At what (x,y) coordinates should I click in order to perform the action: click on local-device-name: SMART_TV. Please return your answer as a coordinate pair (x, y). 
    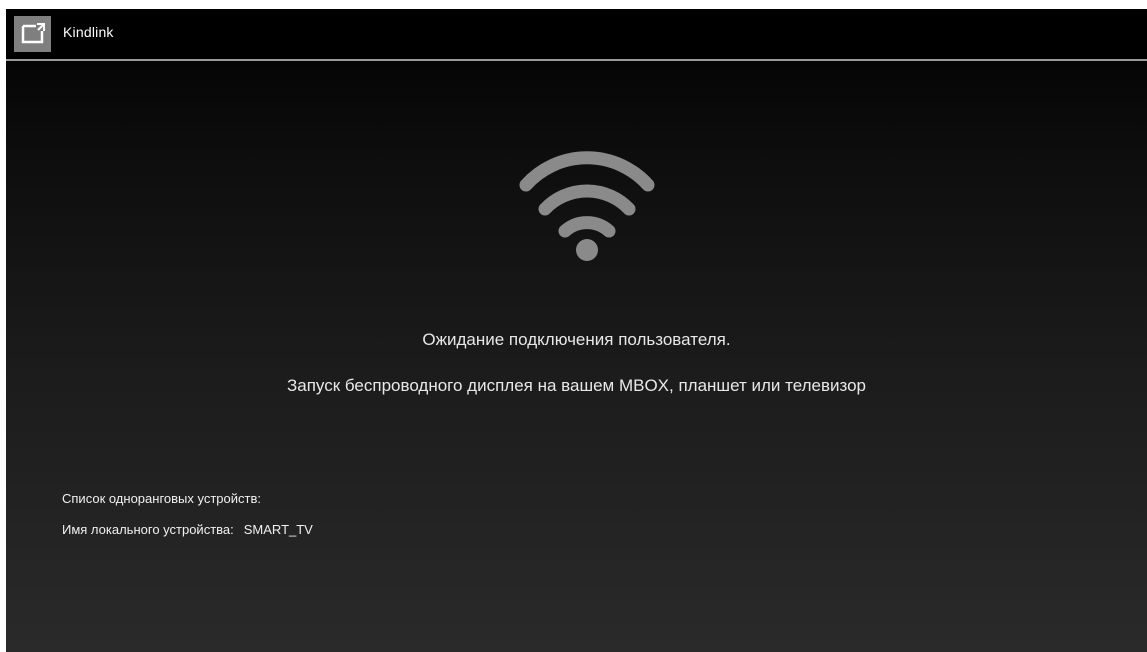
    Looking at the image, I should click on (278, 529).